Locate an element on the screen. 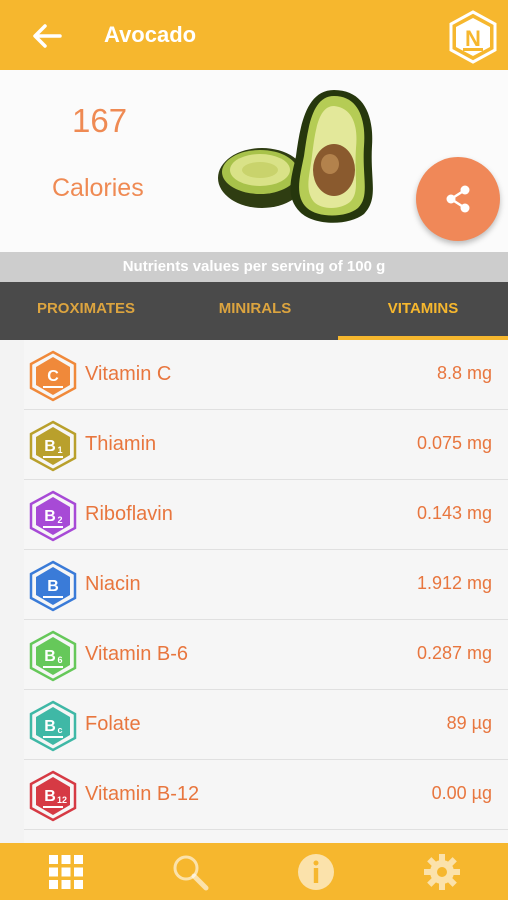 The image size is (508, 900). vitamin-name: Vitamin B-12 is located at coordinates (142, 794).